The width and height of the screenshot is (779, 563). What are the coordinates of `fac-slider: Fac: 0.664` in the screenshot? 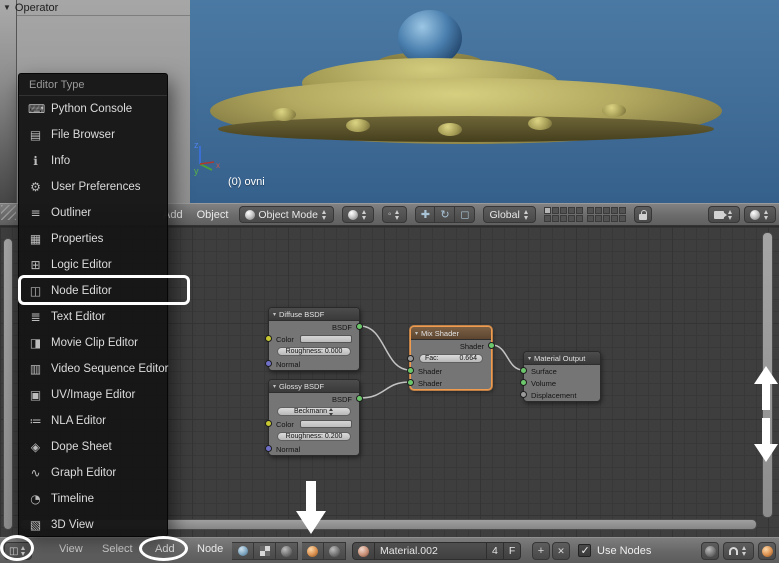 It's located at (451, 358).